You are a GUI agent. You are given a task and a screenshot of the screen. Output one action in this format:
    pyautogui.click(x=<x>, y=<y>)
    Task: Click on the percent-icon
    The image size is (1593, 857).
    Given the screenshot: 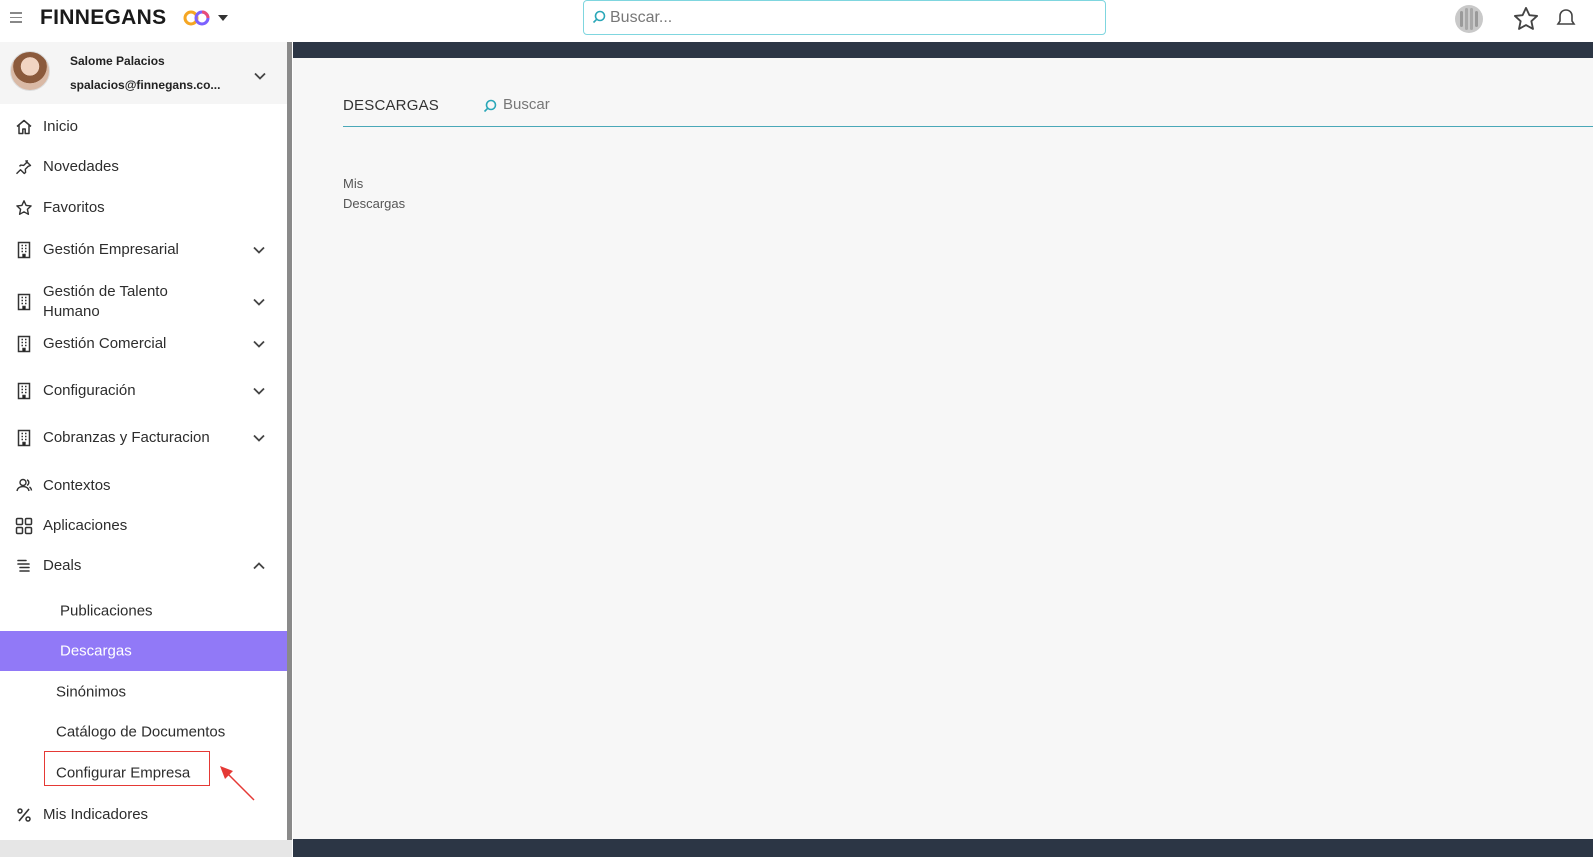 What is the action you would take?
    pyautogui.click(x=24, y=815)
    